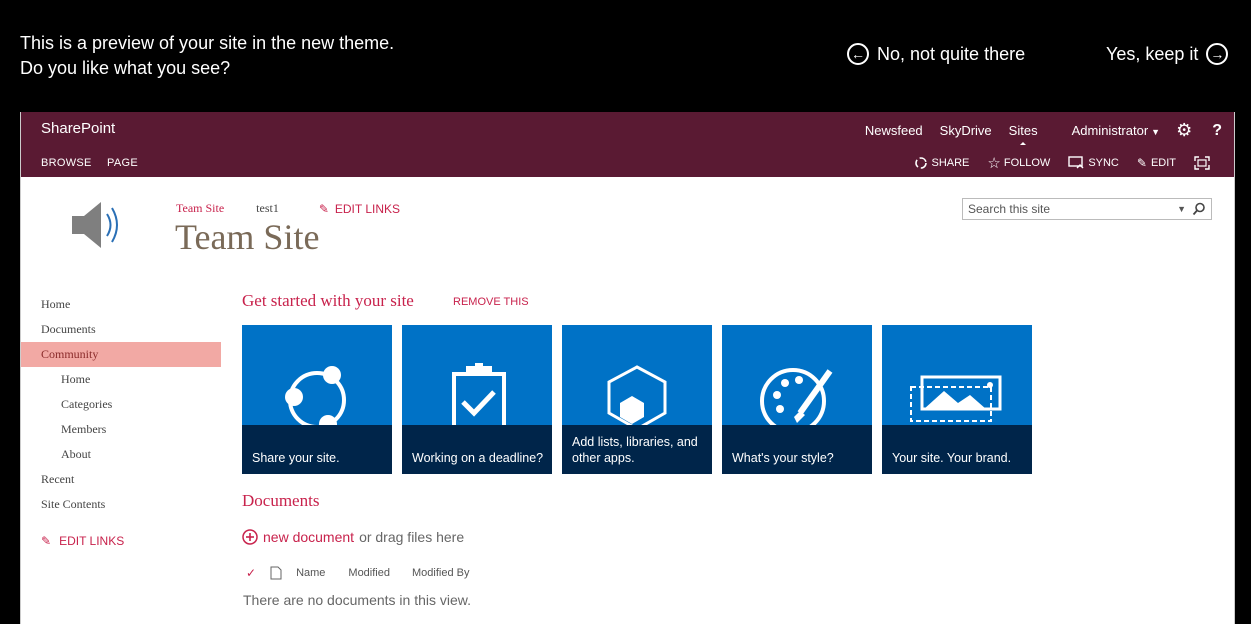 The height and width of the screenshot is (624, 1251). I want to click on no-label: No, not quite there, so click(951, 53).